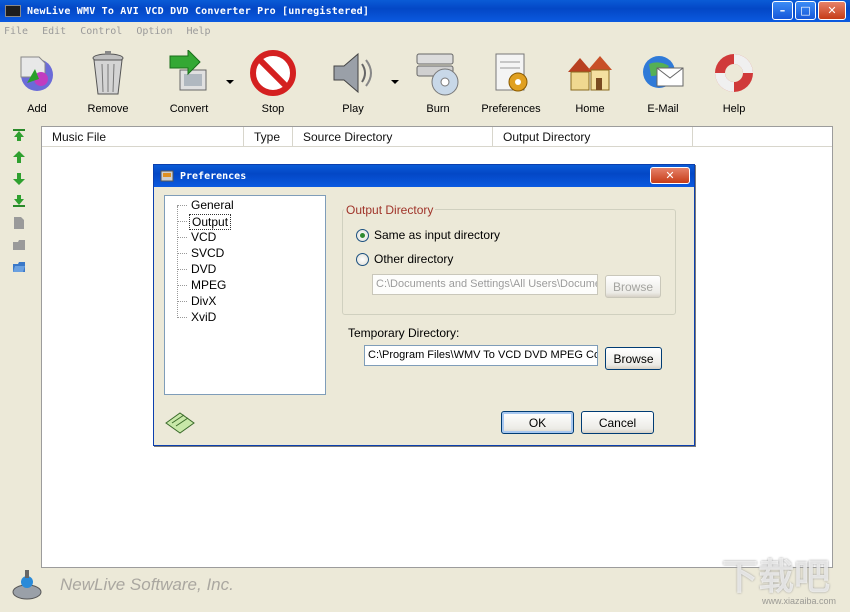 This screenshot has width=850, height=612. I want to click on tree-item-output: Output, so click(210, 222).